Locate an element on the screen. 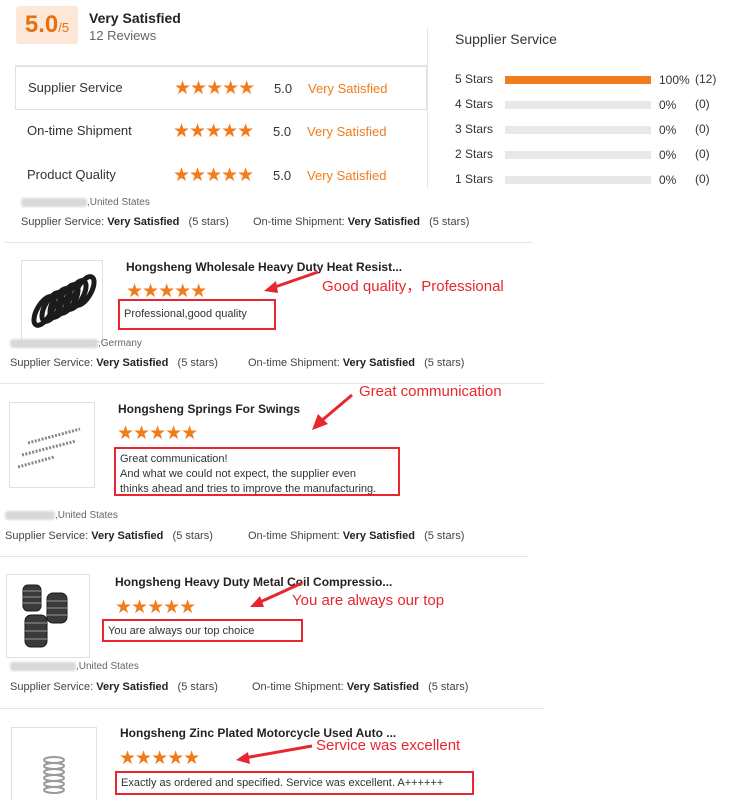 Image resolution: width=750 pixels, height=805 pixels. annotation-arrow is located at coordinates (274, 754).